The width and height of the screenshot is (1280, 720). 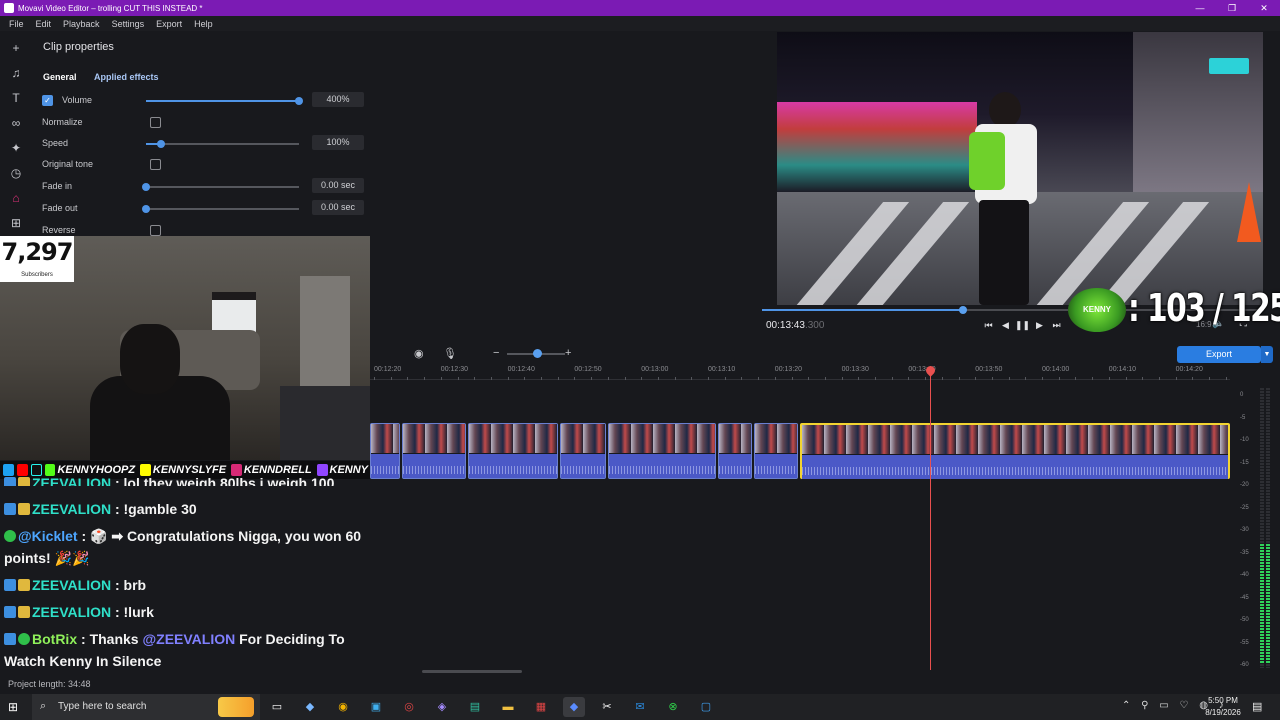 I want to click on fade-in-slider-knob, so click(x=146, y=187).